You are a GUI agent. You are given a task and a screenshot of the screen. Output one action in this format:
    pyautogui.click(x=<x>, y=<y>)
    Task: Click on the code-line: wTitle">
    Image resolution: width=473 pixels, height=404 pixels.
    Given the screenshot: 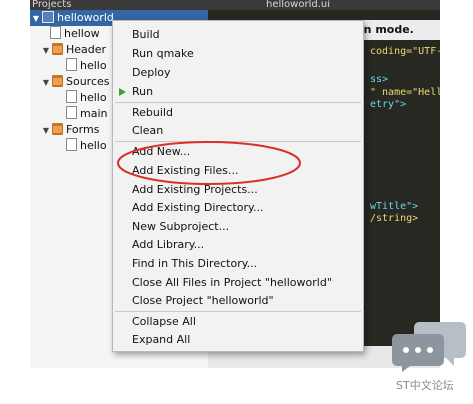 What is the action you would take?
    pyautogui.click(x=394, y=206)
    